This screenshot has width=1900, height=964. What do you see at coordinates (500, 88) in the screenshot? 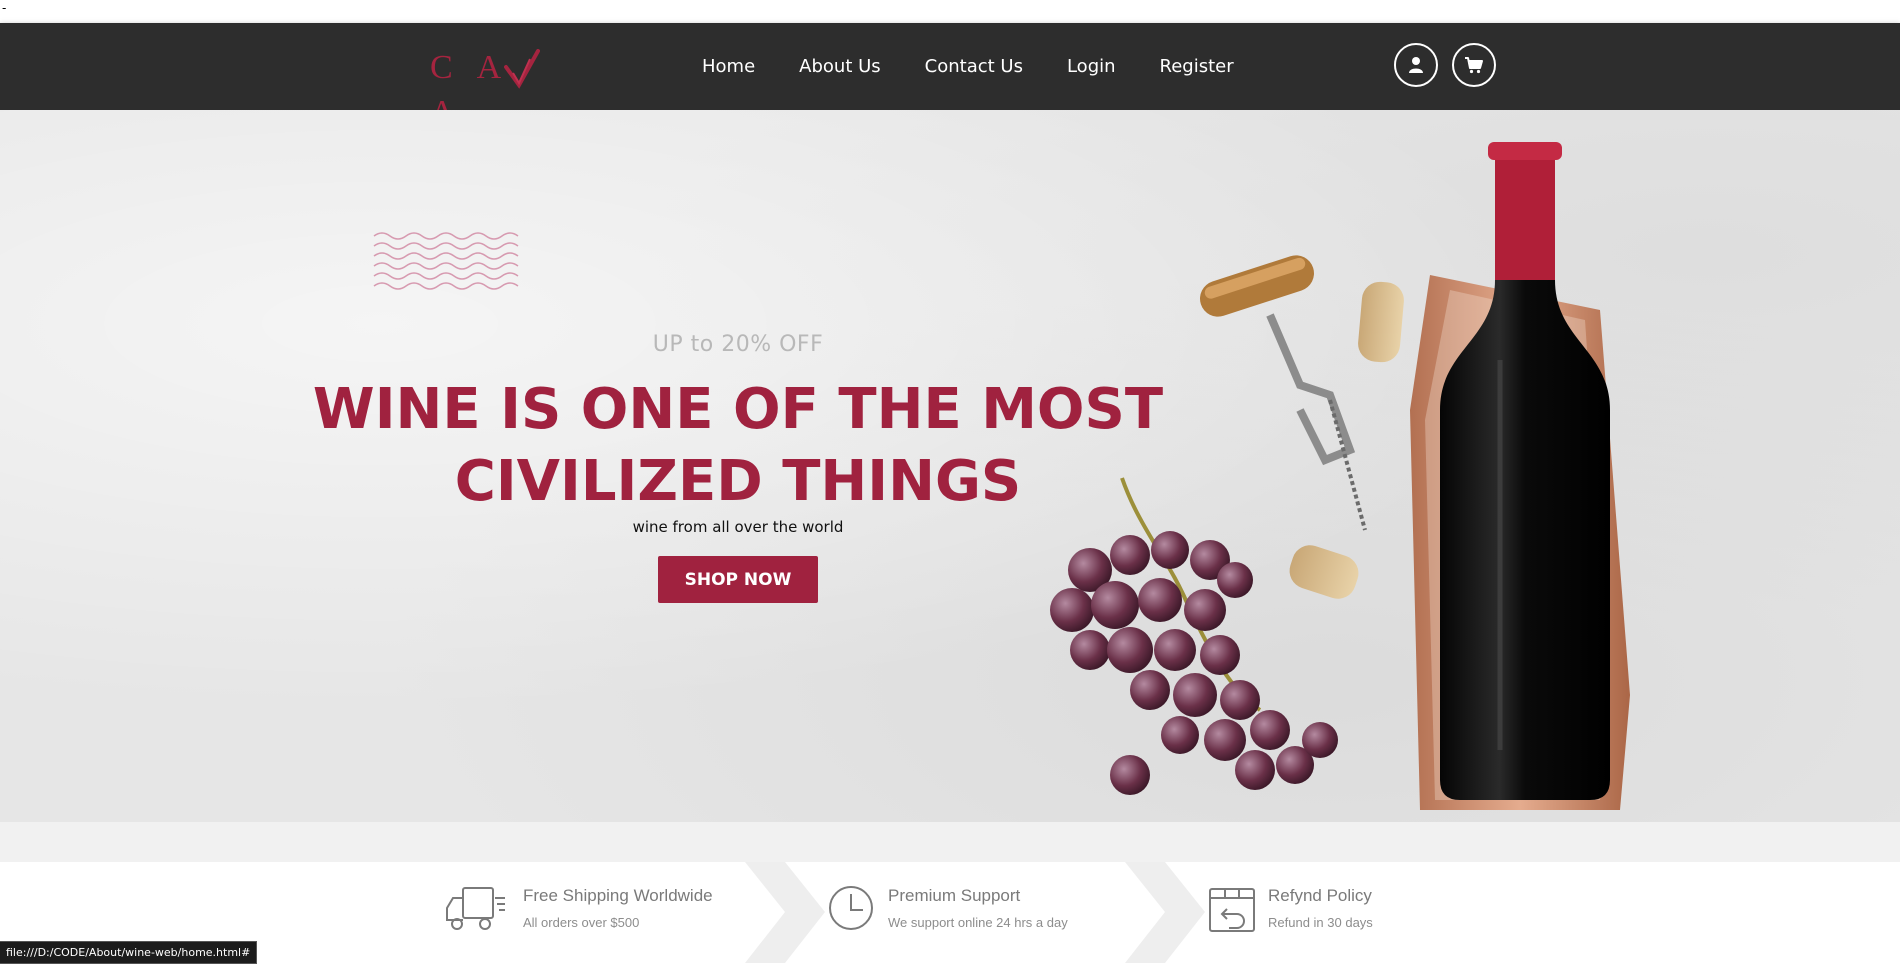
I see `logo: CA A` at bounding box center [500, 88].